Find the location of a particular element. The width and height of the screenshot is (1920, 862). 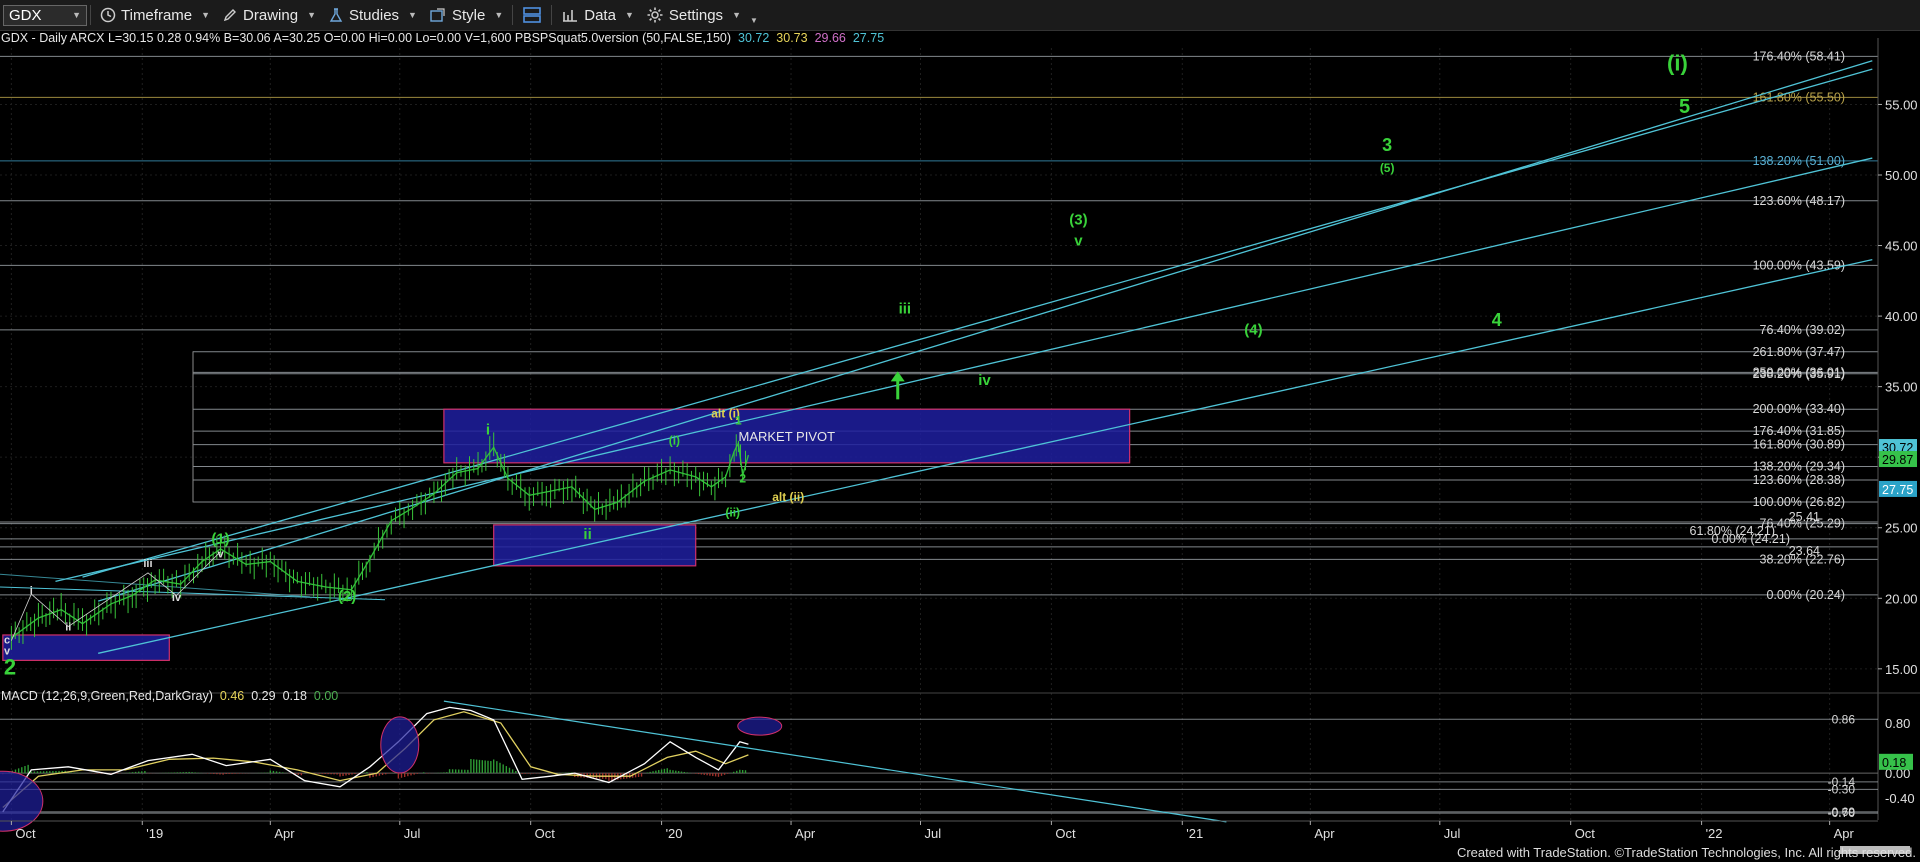

data-label: Data is located at coordinates (600, 15).